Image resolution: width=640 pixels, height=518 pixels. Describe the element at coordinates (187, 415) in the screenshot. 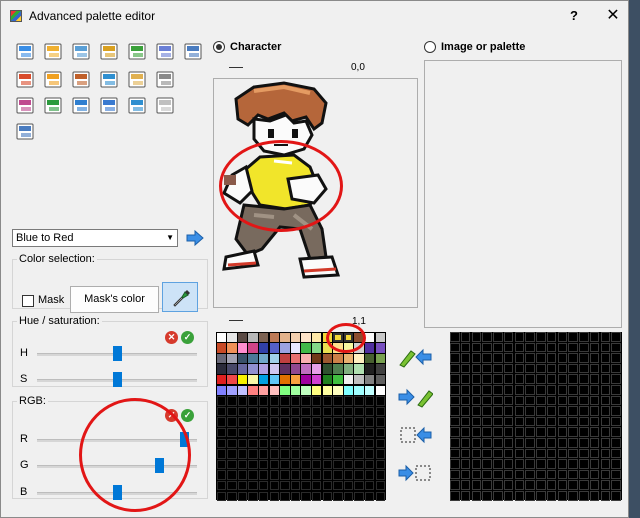

I see `confirm-rgb-icon: ✓` at that location.